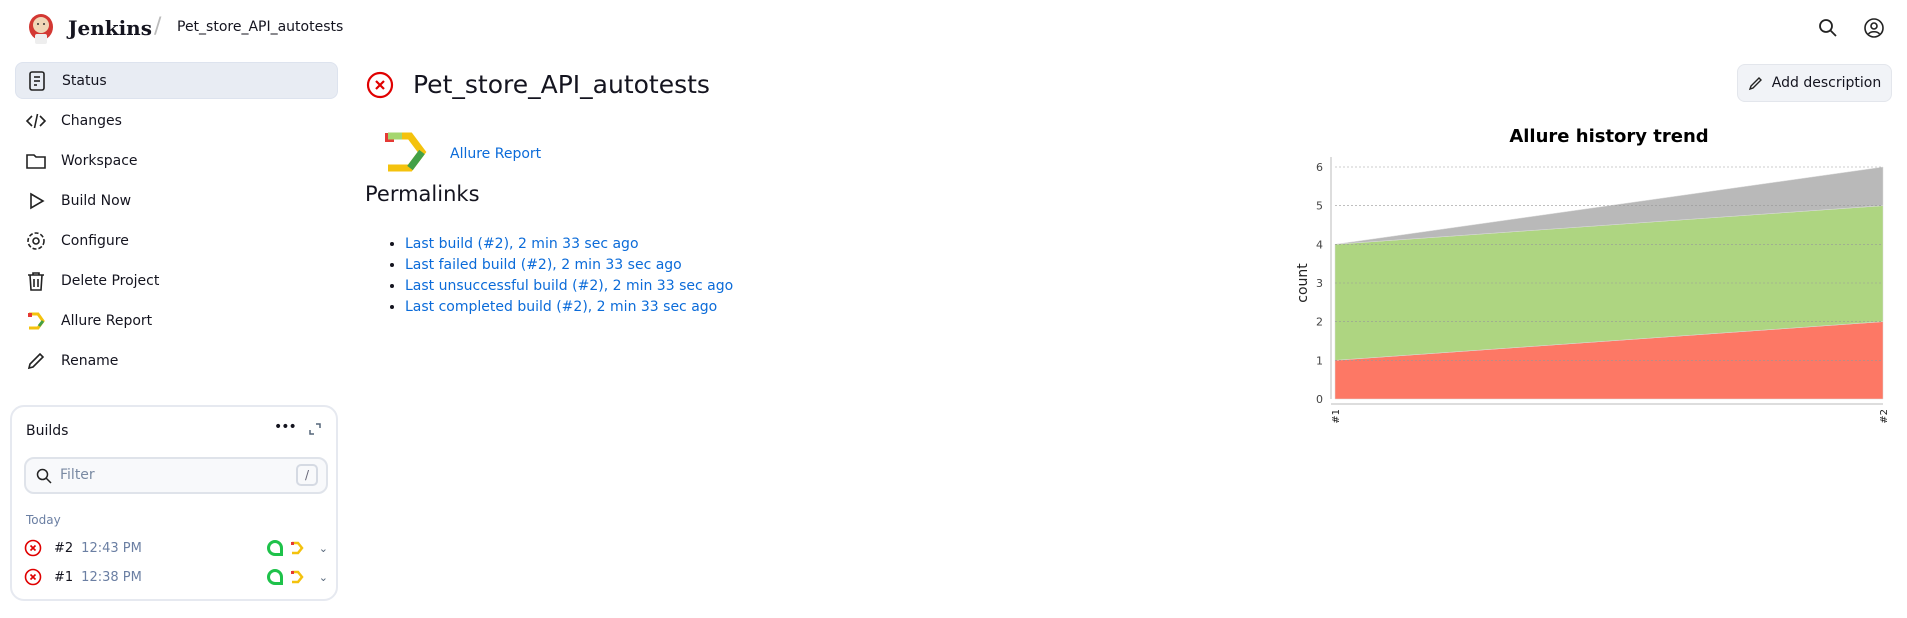 This screenshot has width=1907, height=618. Describe the element at coordinates (1319, 283) in the screenshot. I see `y-tick-label: 3` at that location.